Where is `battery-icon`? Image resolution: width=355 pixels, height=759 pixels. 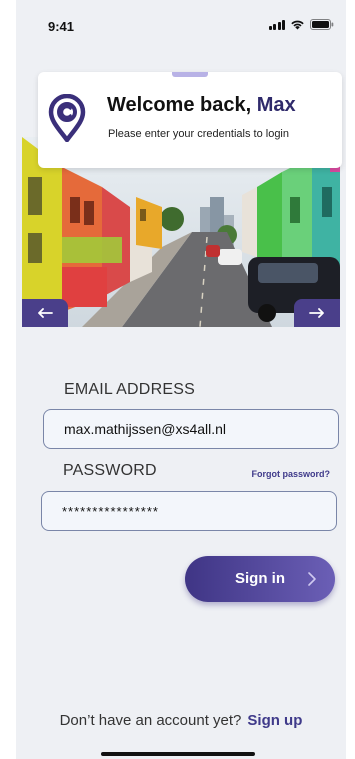 battery-icon is located at coordinates (322, 24).